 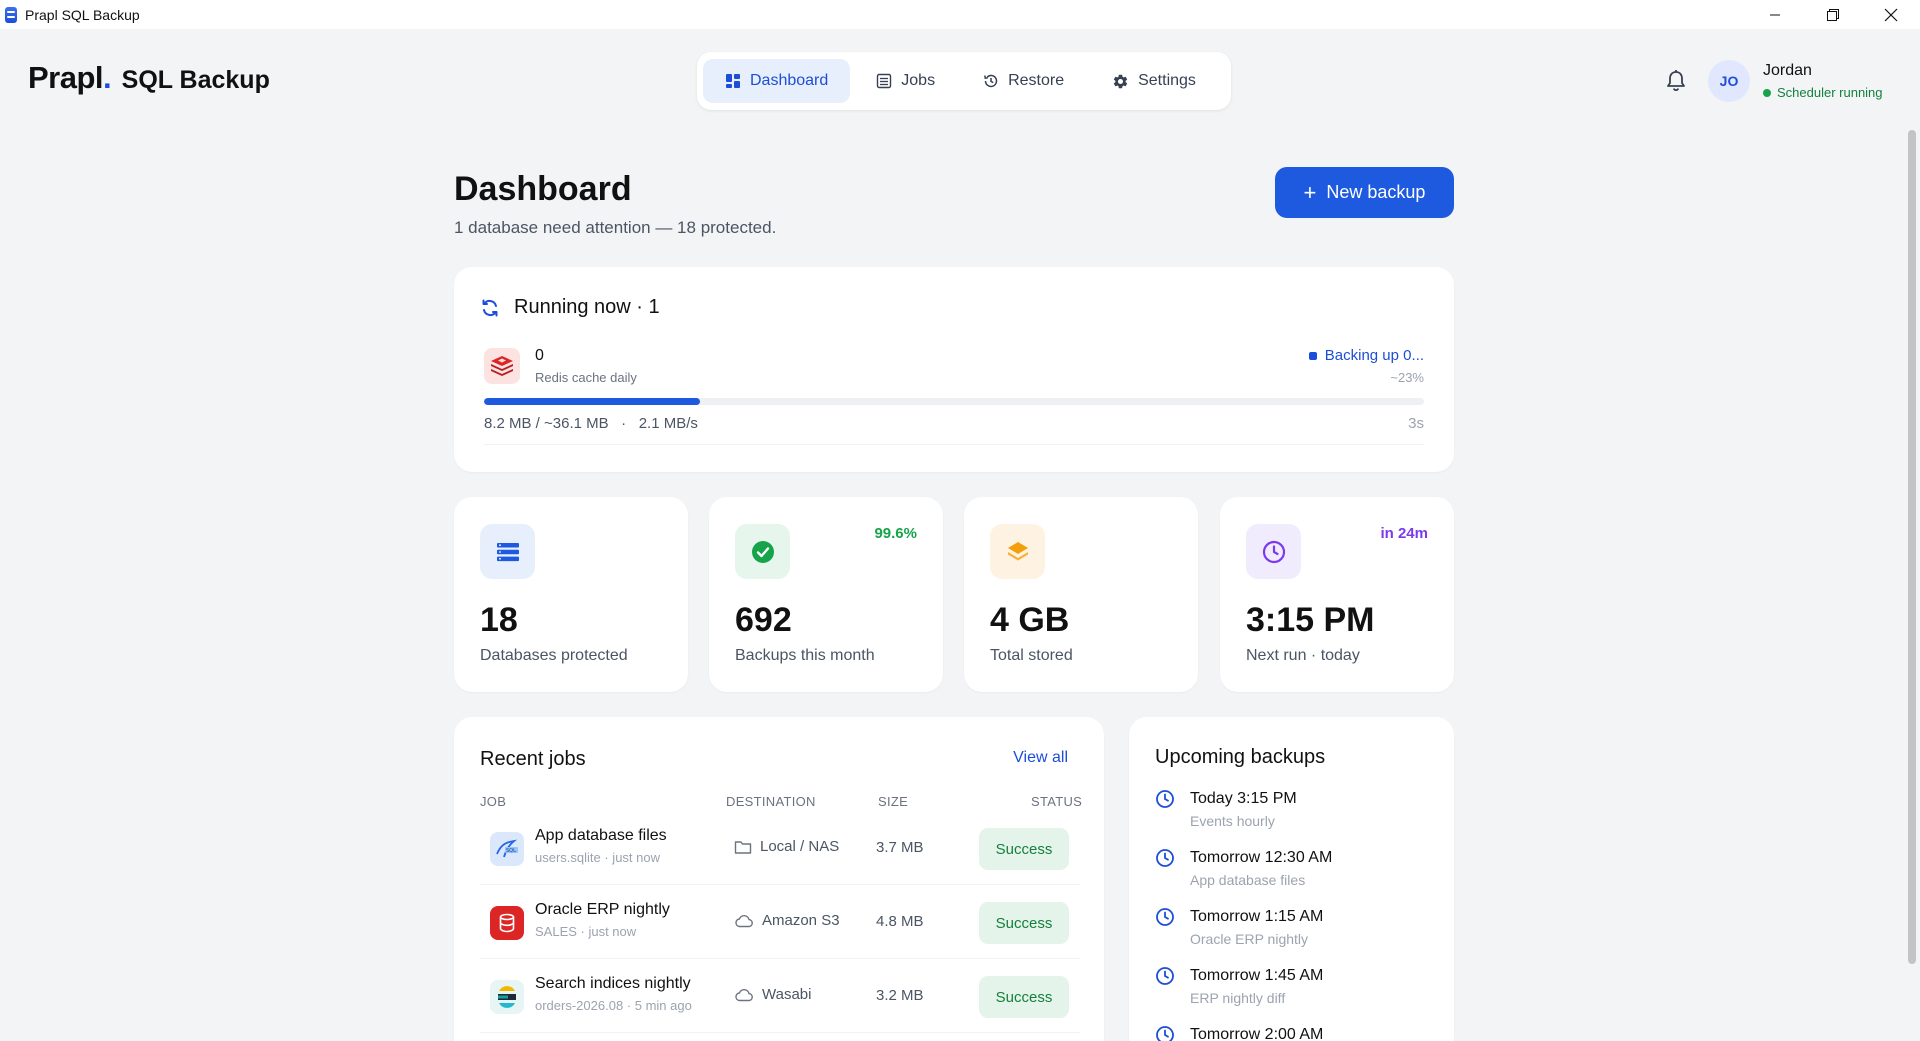 What do you see at coordinates (895, 533) in the screenshot?
I see `success-rate-badge: 99.6%` at bounding box center [895, 533].